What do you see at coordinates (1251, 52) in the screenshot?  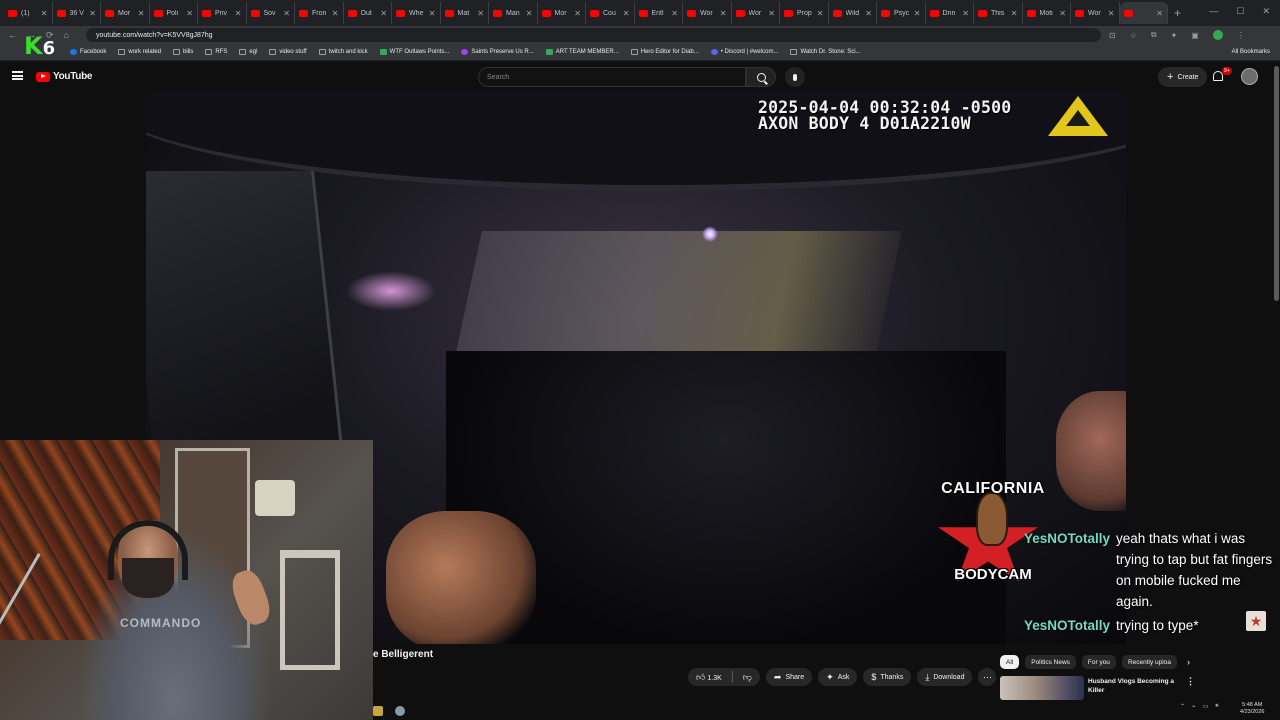 I see `all-bookmarks: All Bookmarks` at bounding box center [1251, 52].